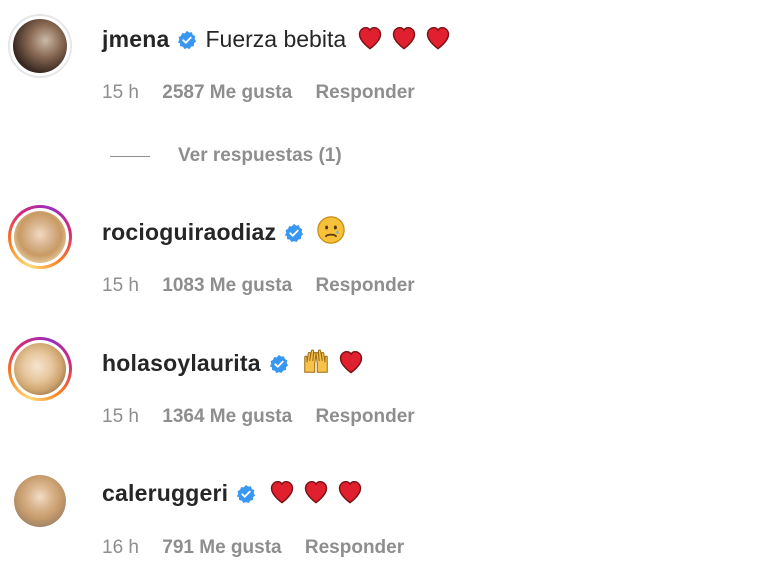 The width and height of the screenshot is (767, 586). I want to click on avatar-jmena, so click(40, 46).